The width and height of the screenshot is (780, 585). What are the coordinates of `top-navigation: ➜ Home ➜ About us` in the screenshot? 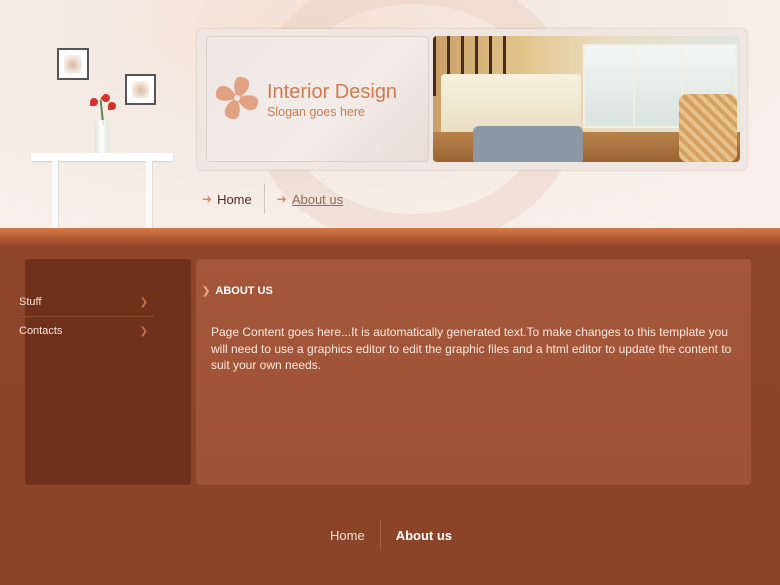 It's located at (277, 199).